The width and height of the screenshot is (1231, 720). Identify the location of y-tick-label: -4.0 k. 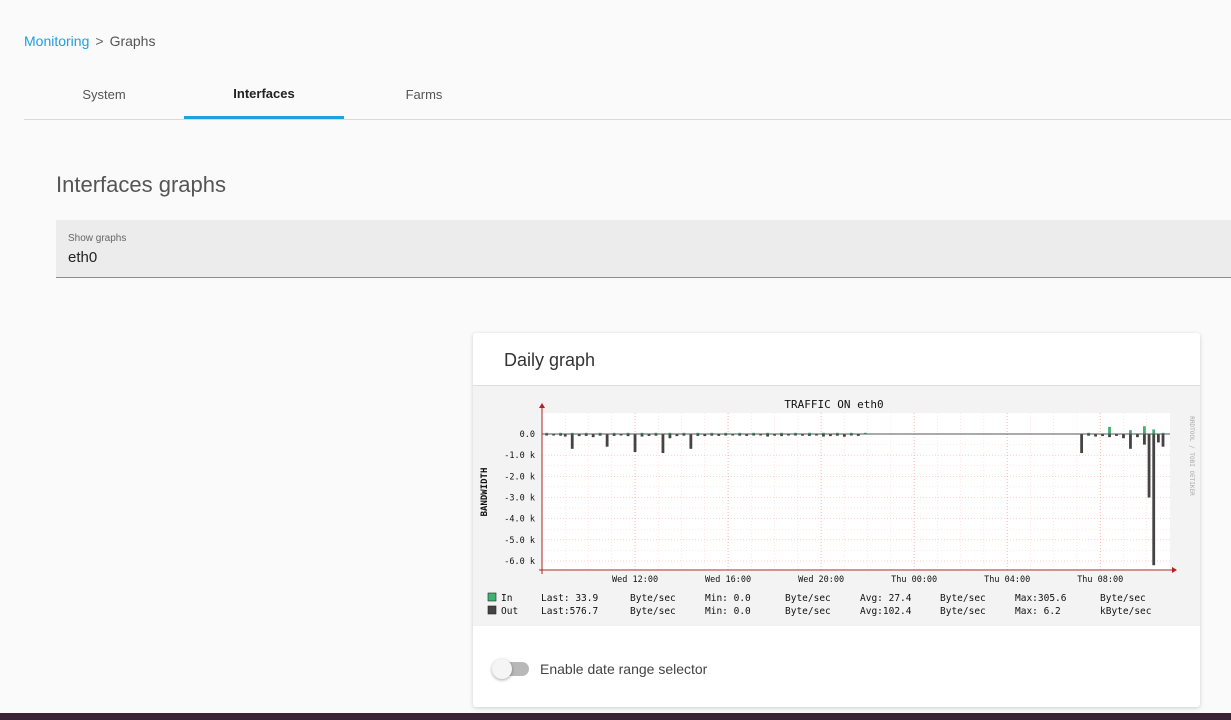
(519, 520).